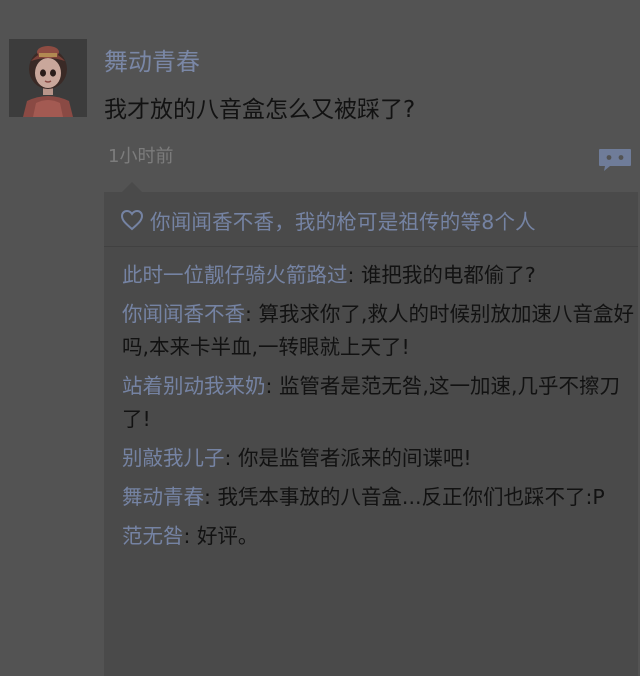 This screenshot has width=640, height=676. I want to click on character-avatar-icon, so click(48, 78).